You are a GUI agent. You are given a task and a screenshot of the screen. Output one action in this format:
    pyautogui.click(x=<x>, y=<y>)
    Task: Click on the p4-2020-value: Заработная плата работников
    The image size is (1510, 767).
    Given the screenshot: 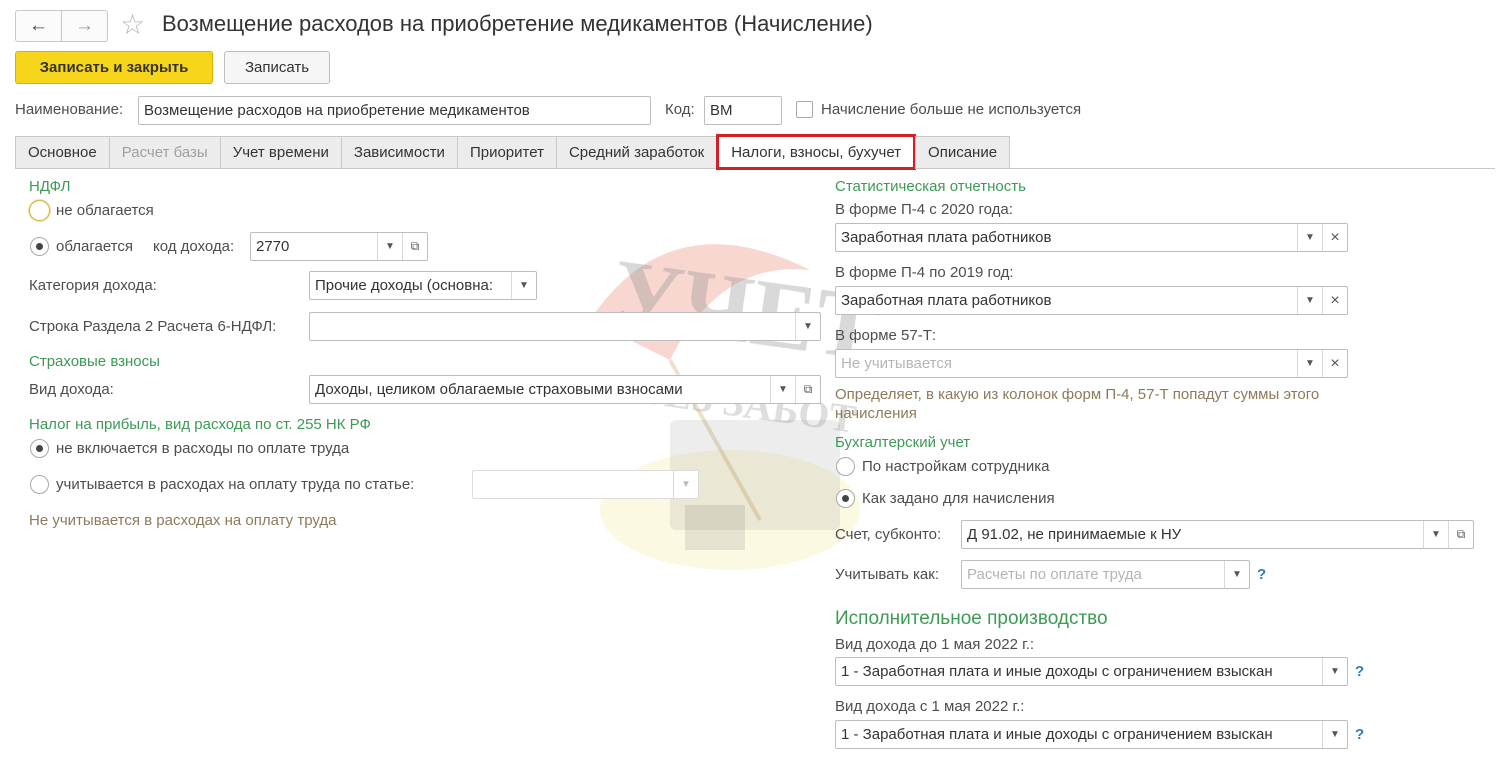 What is the action you would take?
    pyautogui.click(x=946, y=237)
    